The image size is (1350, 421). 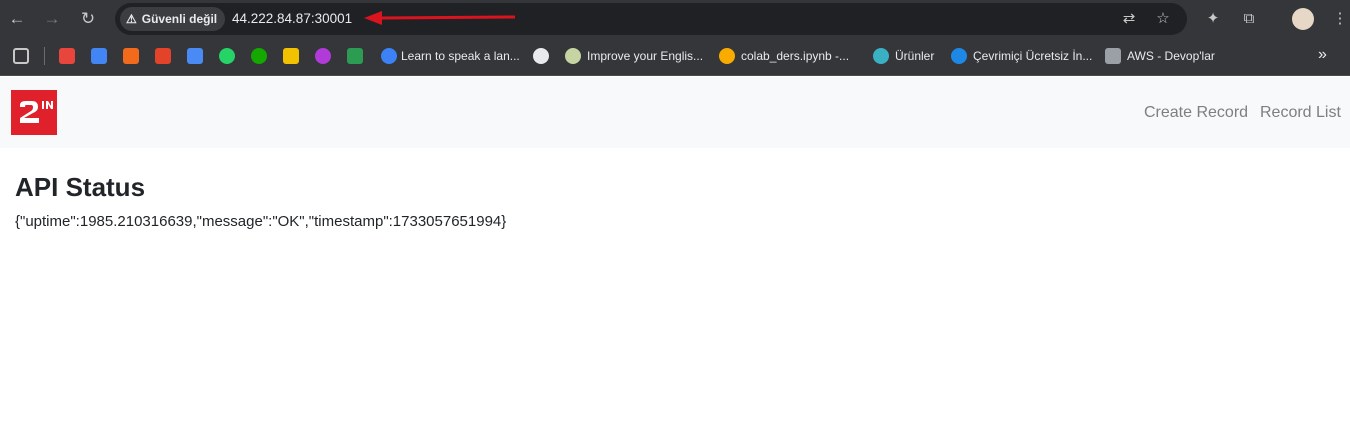 I want to click on upwork-icon, so click(x=259, y=56).